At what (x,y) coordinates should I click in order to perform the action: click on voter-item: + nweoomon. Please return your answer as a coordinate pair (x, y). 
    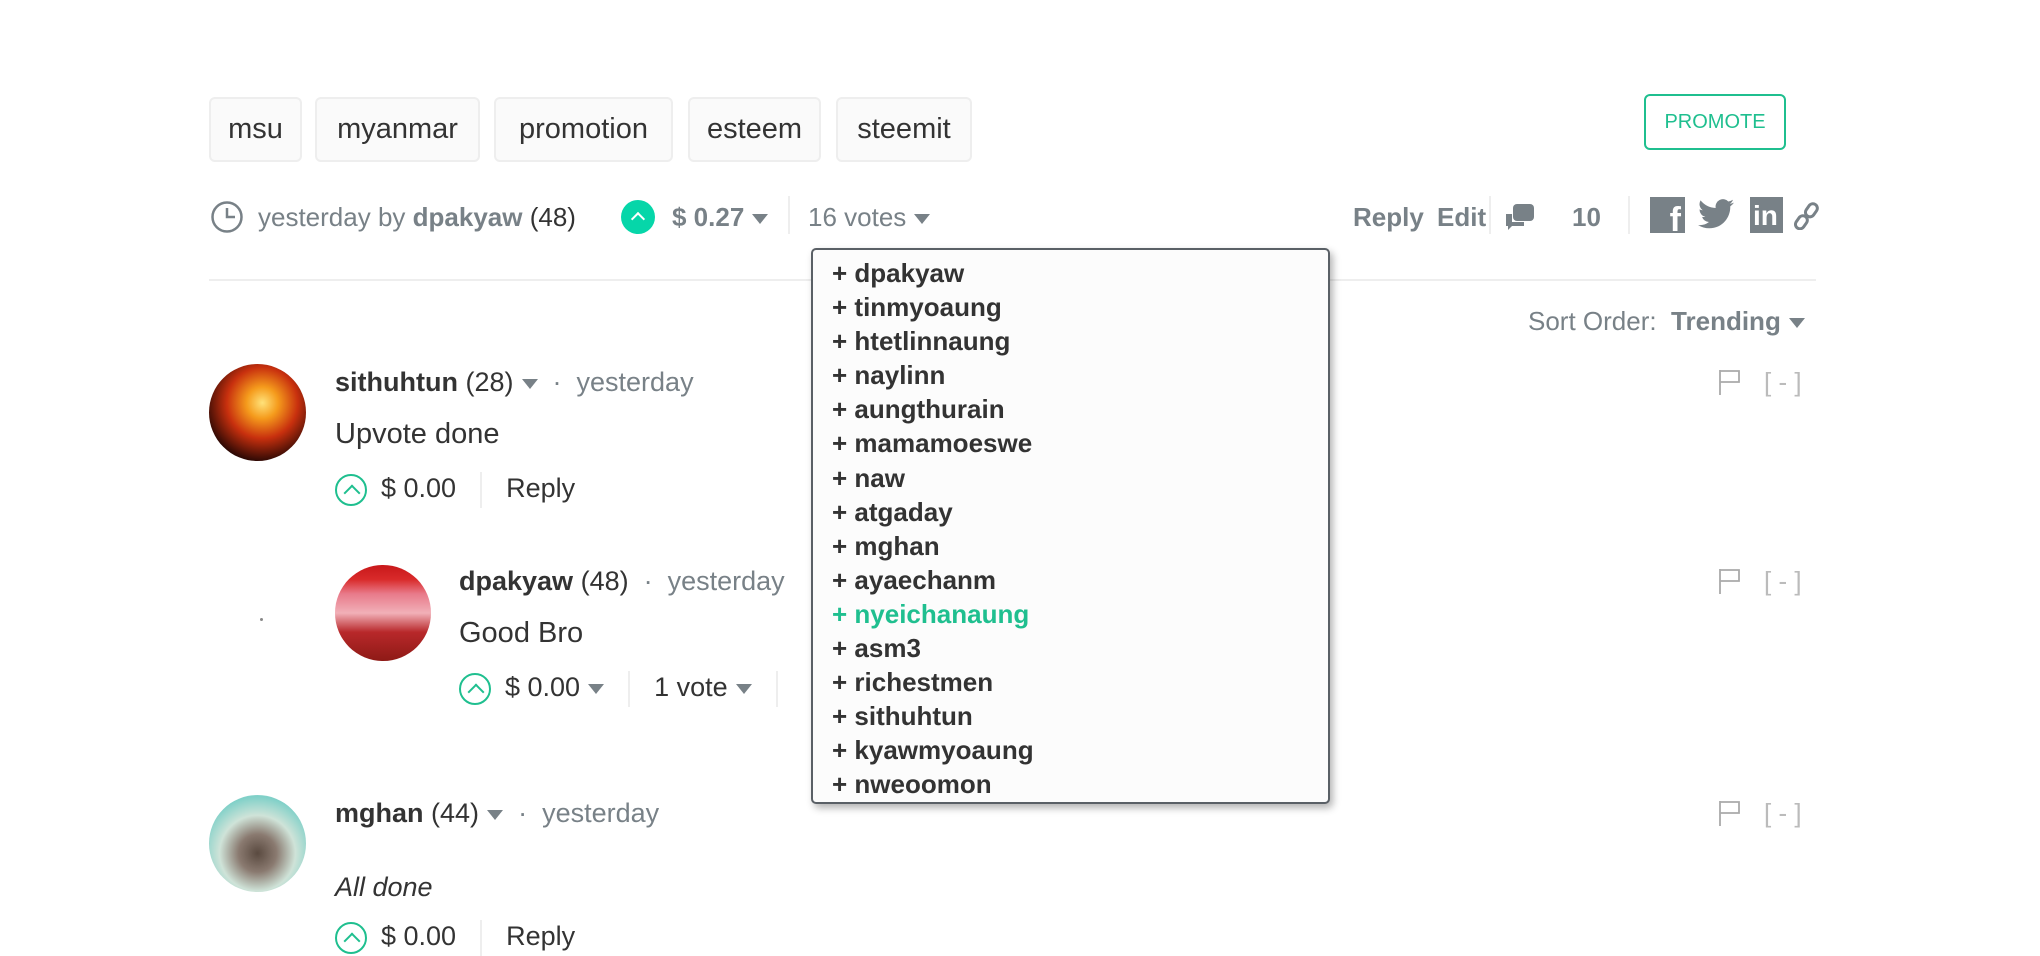
    Looking at the image, I should click on (1070, 784).